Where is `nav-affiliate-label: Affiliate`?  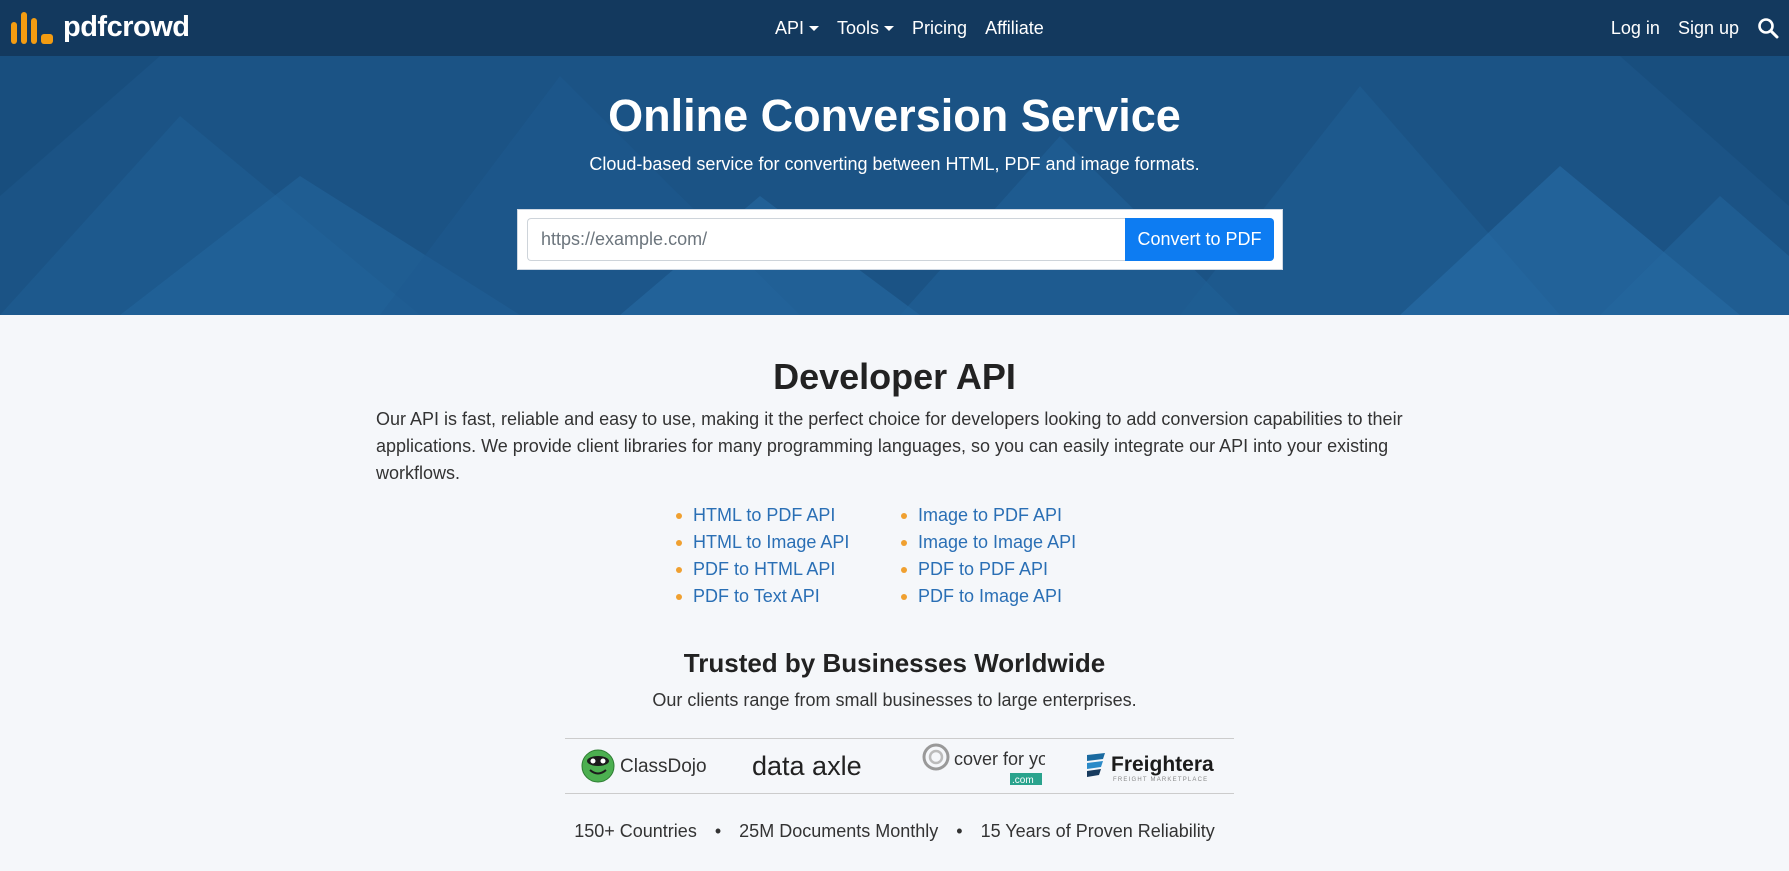
nav-affiliate-label: Affiliate is located at coordinates (1014, 27).